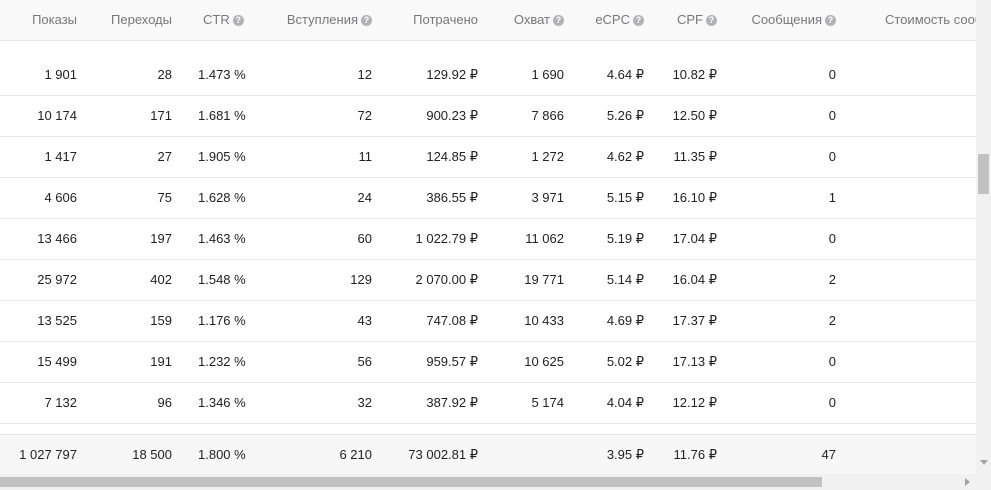  What do you see at coordinates (60, 197) in the screenshot?
I see `cell-impressions: 4 606` at bounding box center [60, 197].